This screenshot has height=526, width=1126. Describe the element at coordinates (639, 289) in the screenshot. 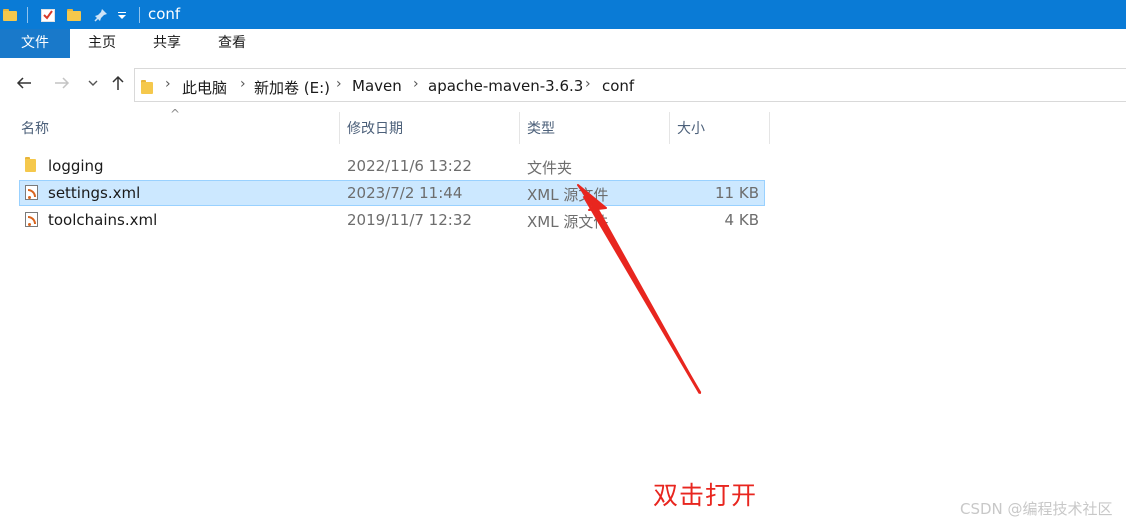

I see `annotation-arrow` at that location.